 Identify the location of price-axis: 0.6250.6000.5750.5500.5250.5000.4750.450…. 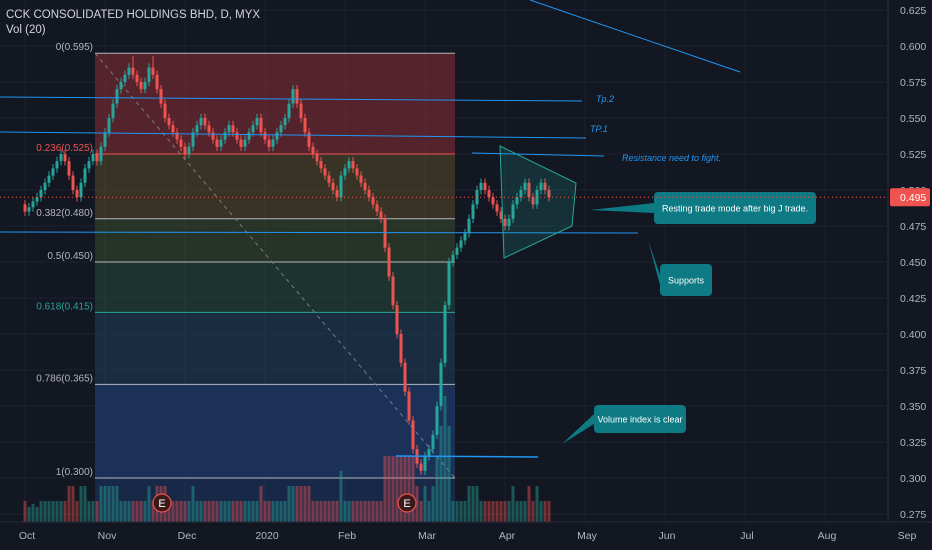
(909, 275).